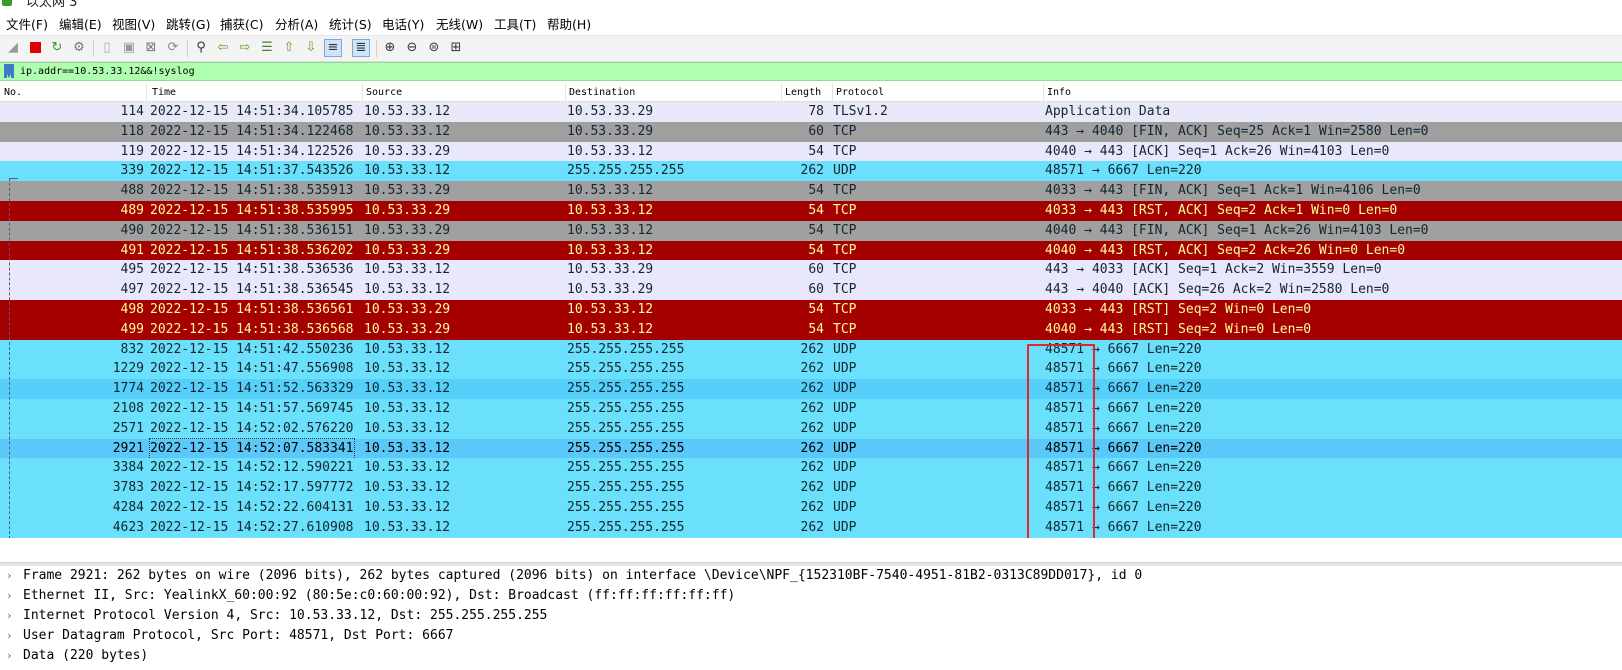 This screenshot has width=1622, height=670. I want to click on go-to-packet-icon: ☰, so click(267, 48).